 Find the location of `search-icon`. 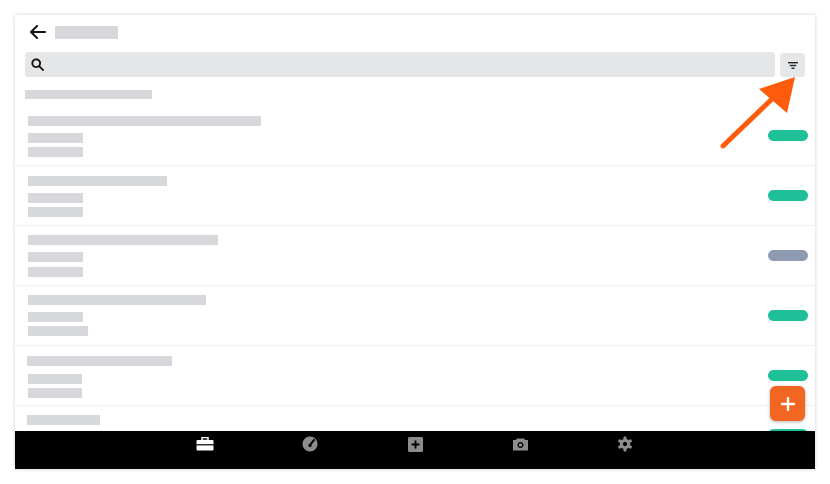

search-icon is located at coordinates (37, 64).